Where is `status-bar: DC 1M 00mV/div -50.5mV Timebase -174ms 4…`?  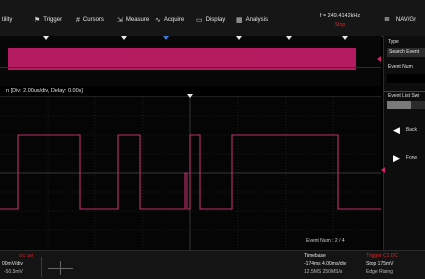 status-bar: DC 1M 00mV/div -50.5mV Timebase -174ms 4… is located at coordinates (212, 264).